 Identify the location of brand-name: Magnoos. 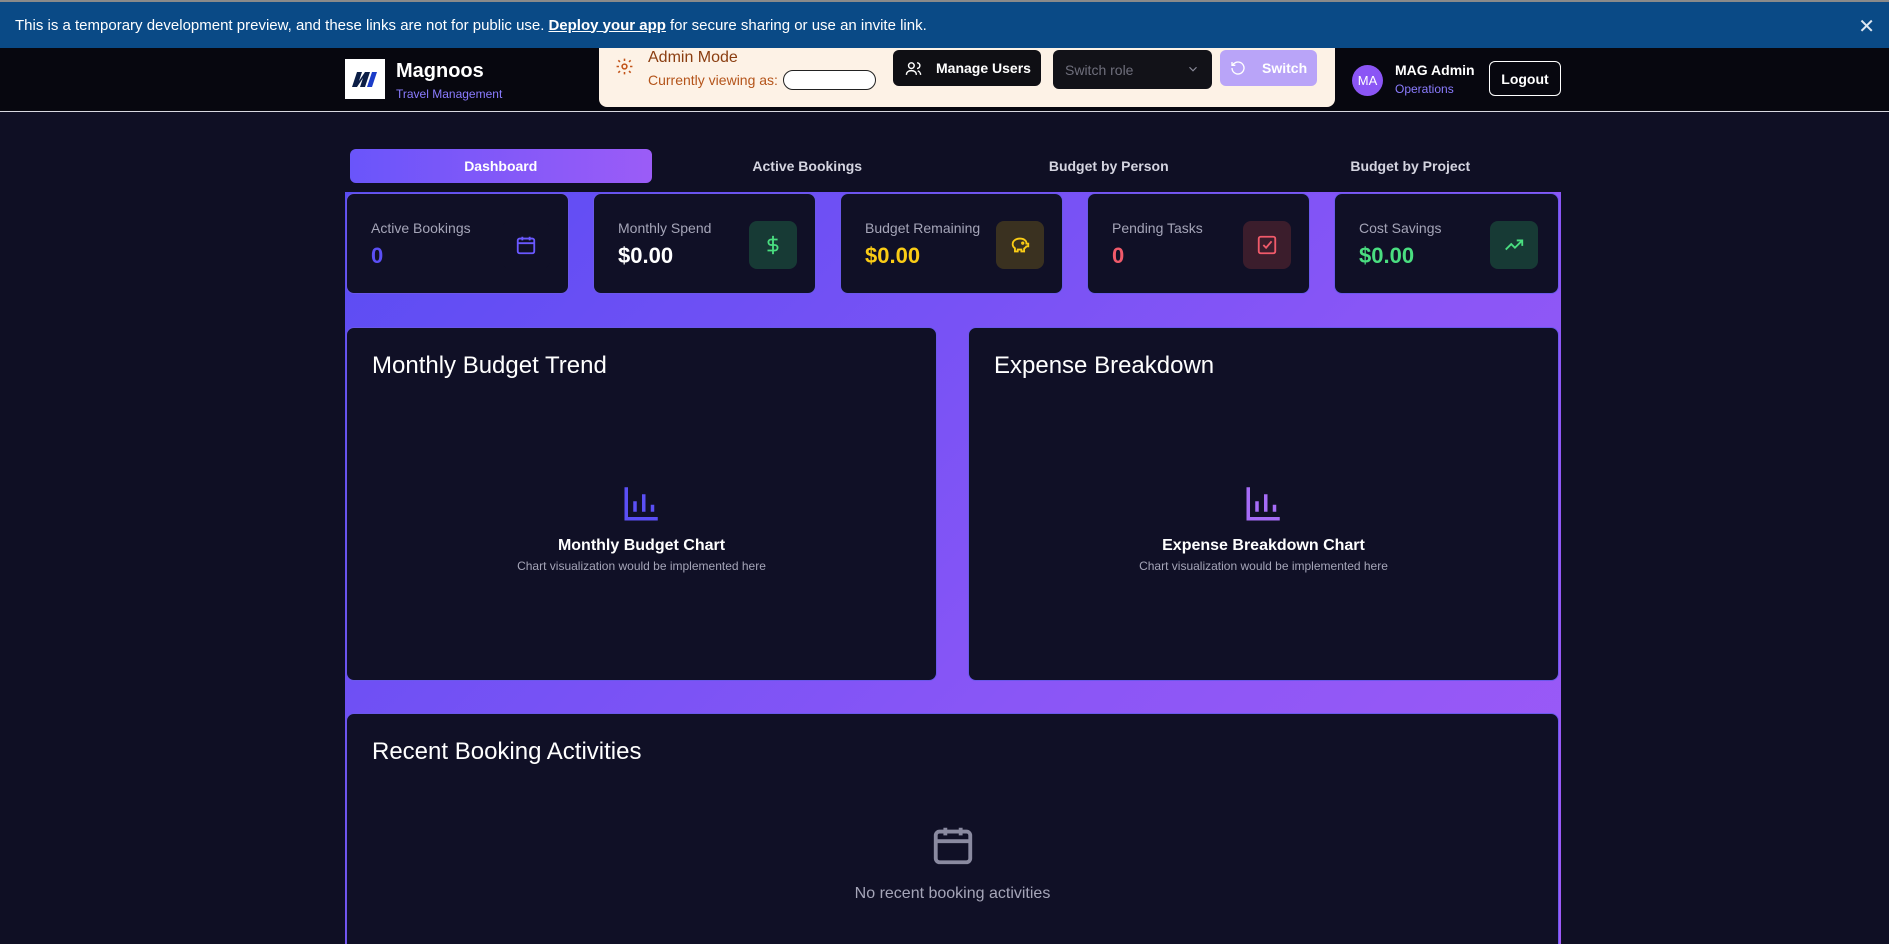
(440, 71).